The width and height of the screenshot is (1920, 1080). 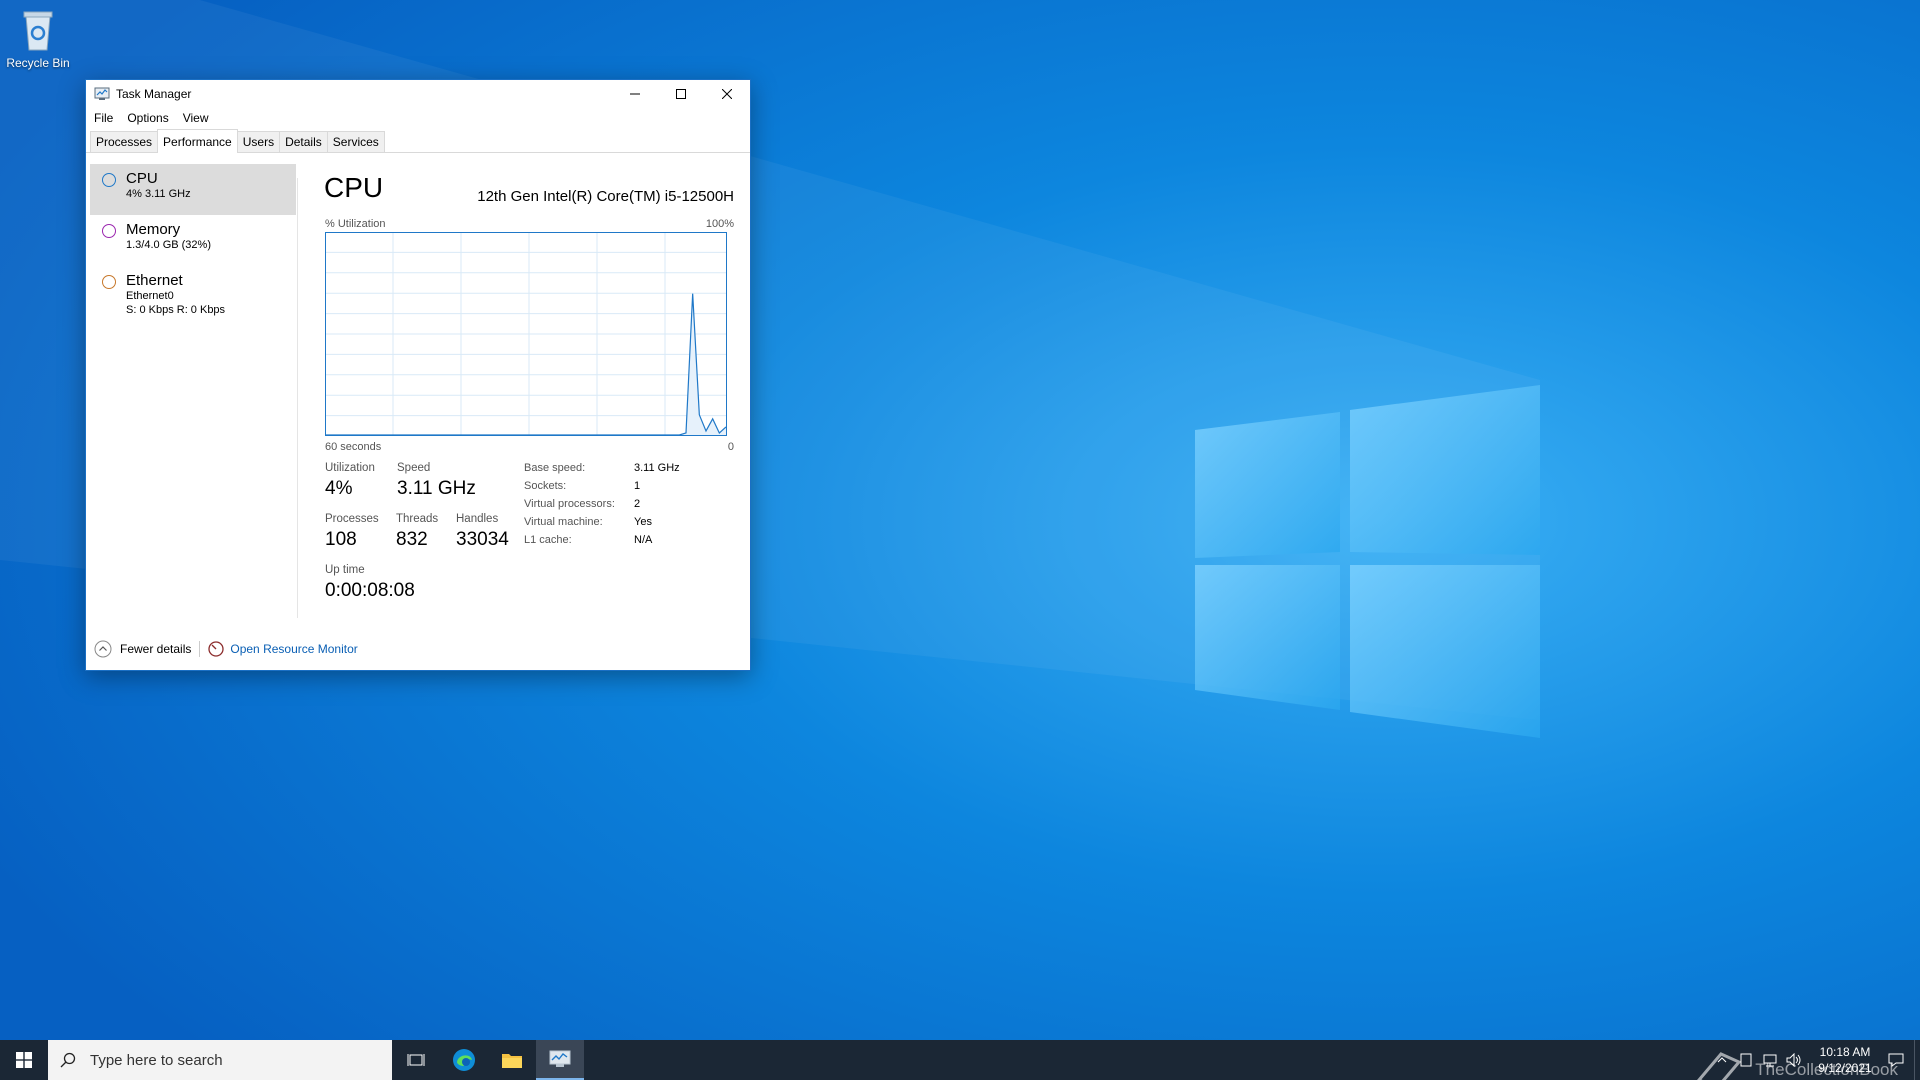 What do you see at coordinates (526, 334) in the screenshot?
I see `cpu-utilization-graph` at bounding box center [526, 334].